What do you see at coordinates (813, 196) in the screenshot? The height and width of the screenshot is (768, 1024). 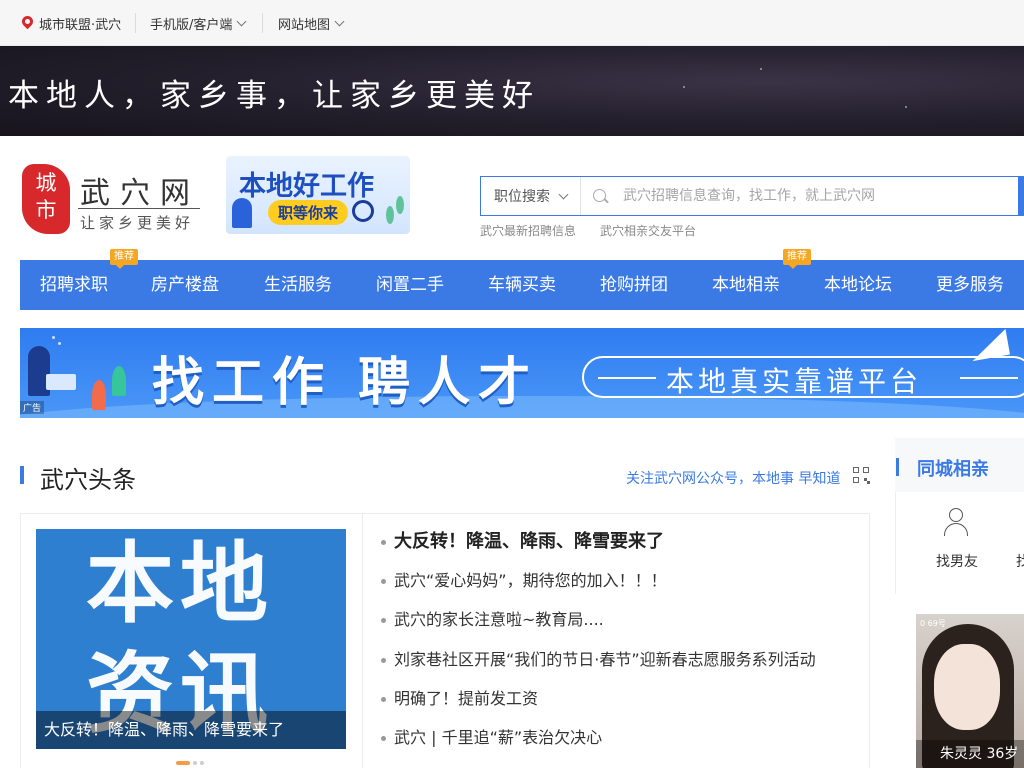 I see `search-input` at bounding box center [813, 196].